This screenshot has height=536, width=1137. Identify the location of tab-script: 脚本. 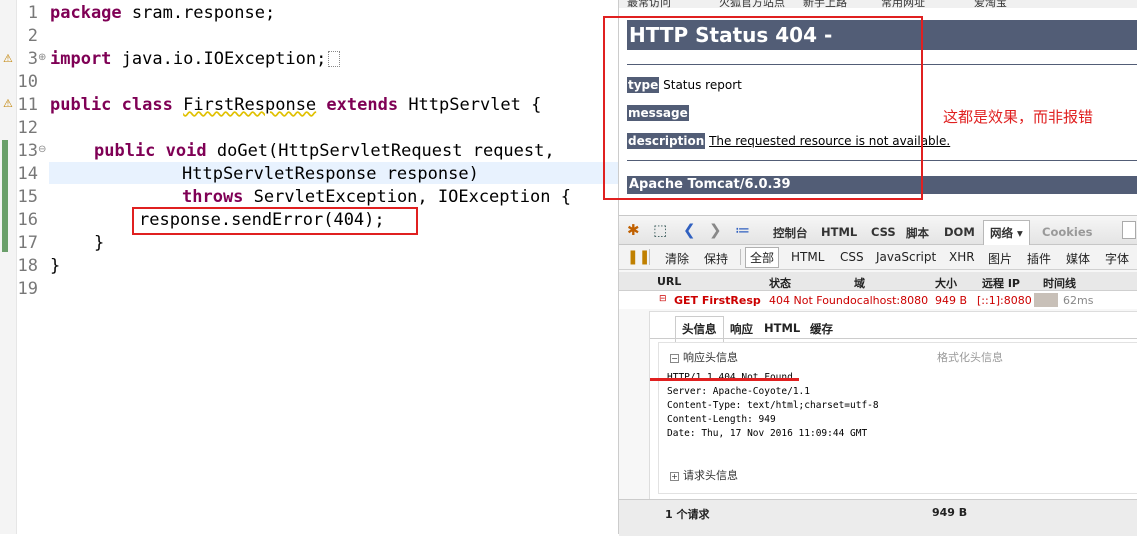
(917, 233).